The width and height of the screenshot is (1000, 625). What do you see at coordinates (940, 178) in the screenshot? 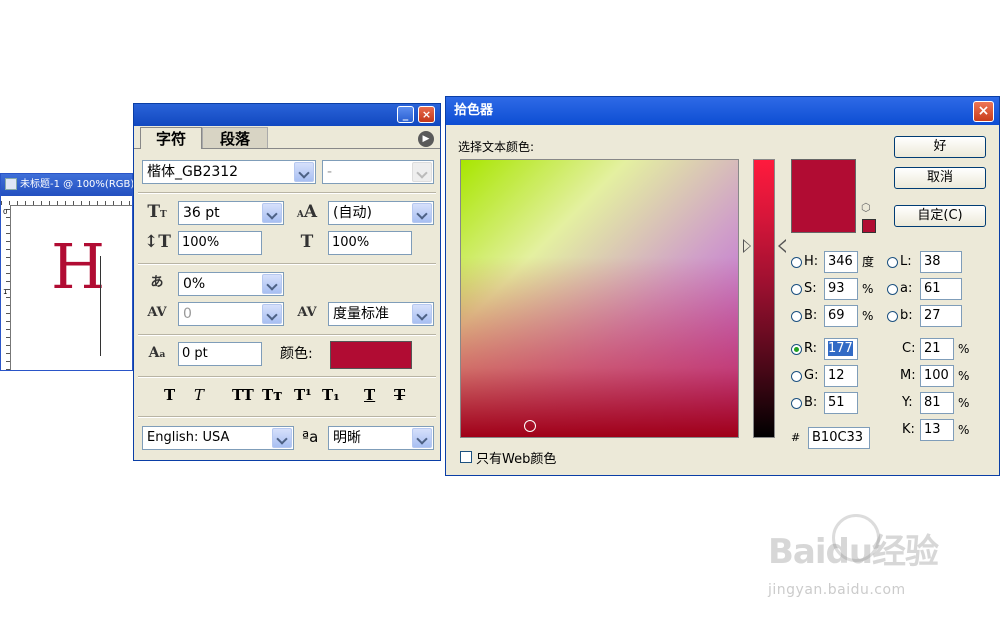
I see `cancel-button: 取消` at bounding box center [940, 178].